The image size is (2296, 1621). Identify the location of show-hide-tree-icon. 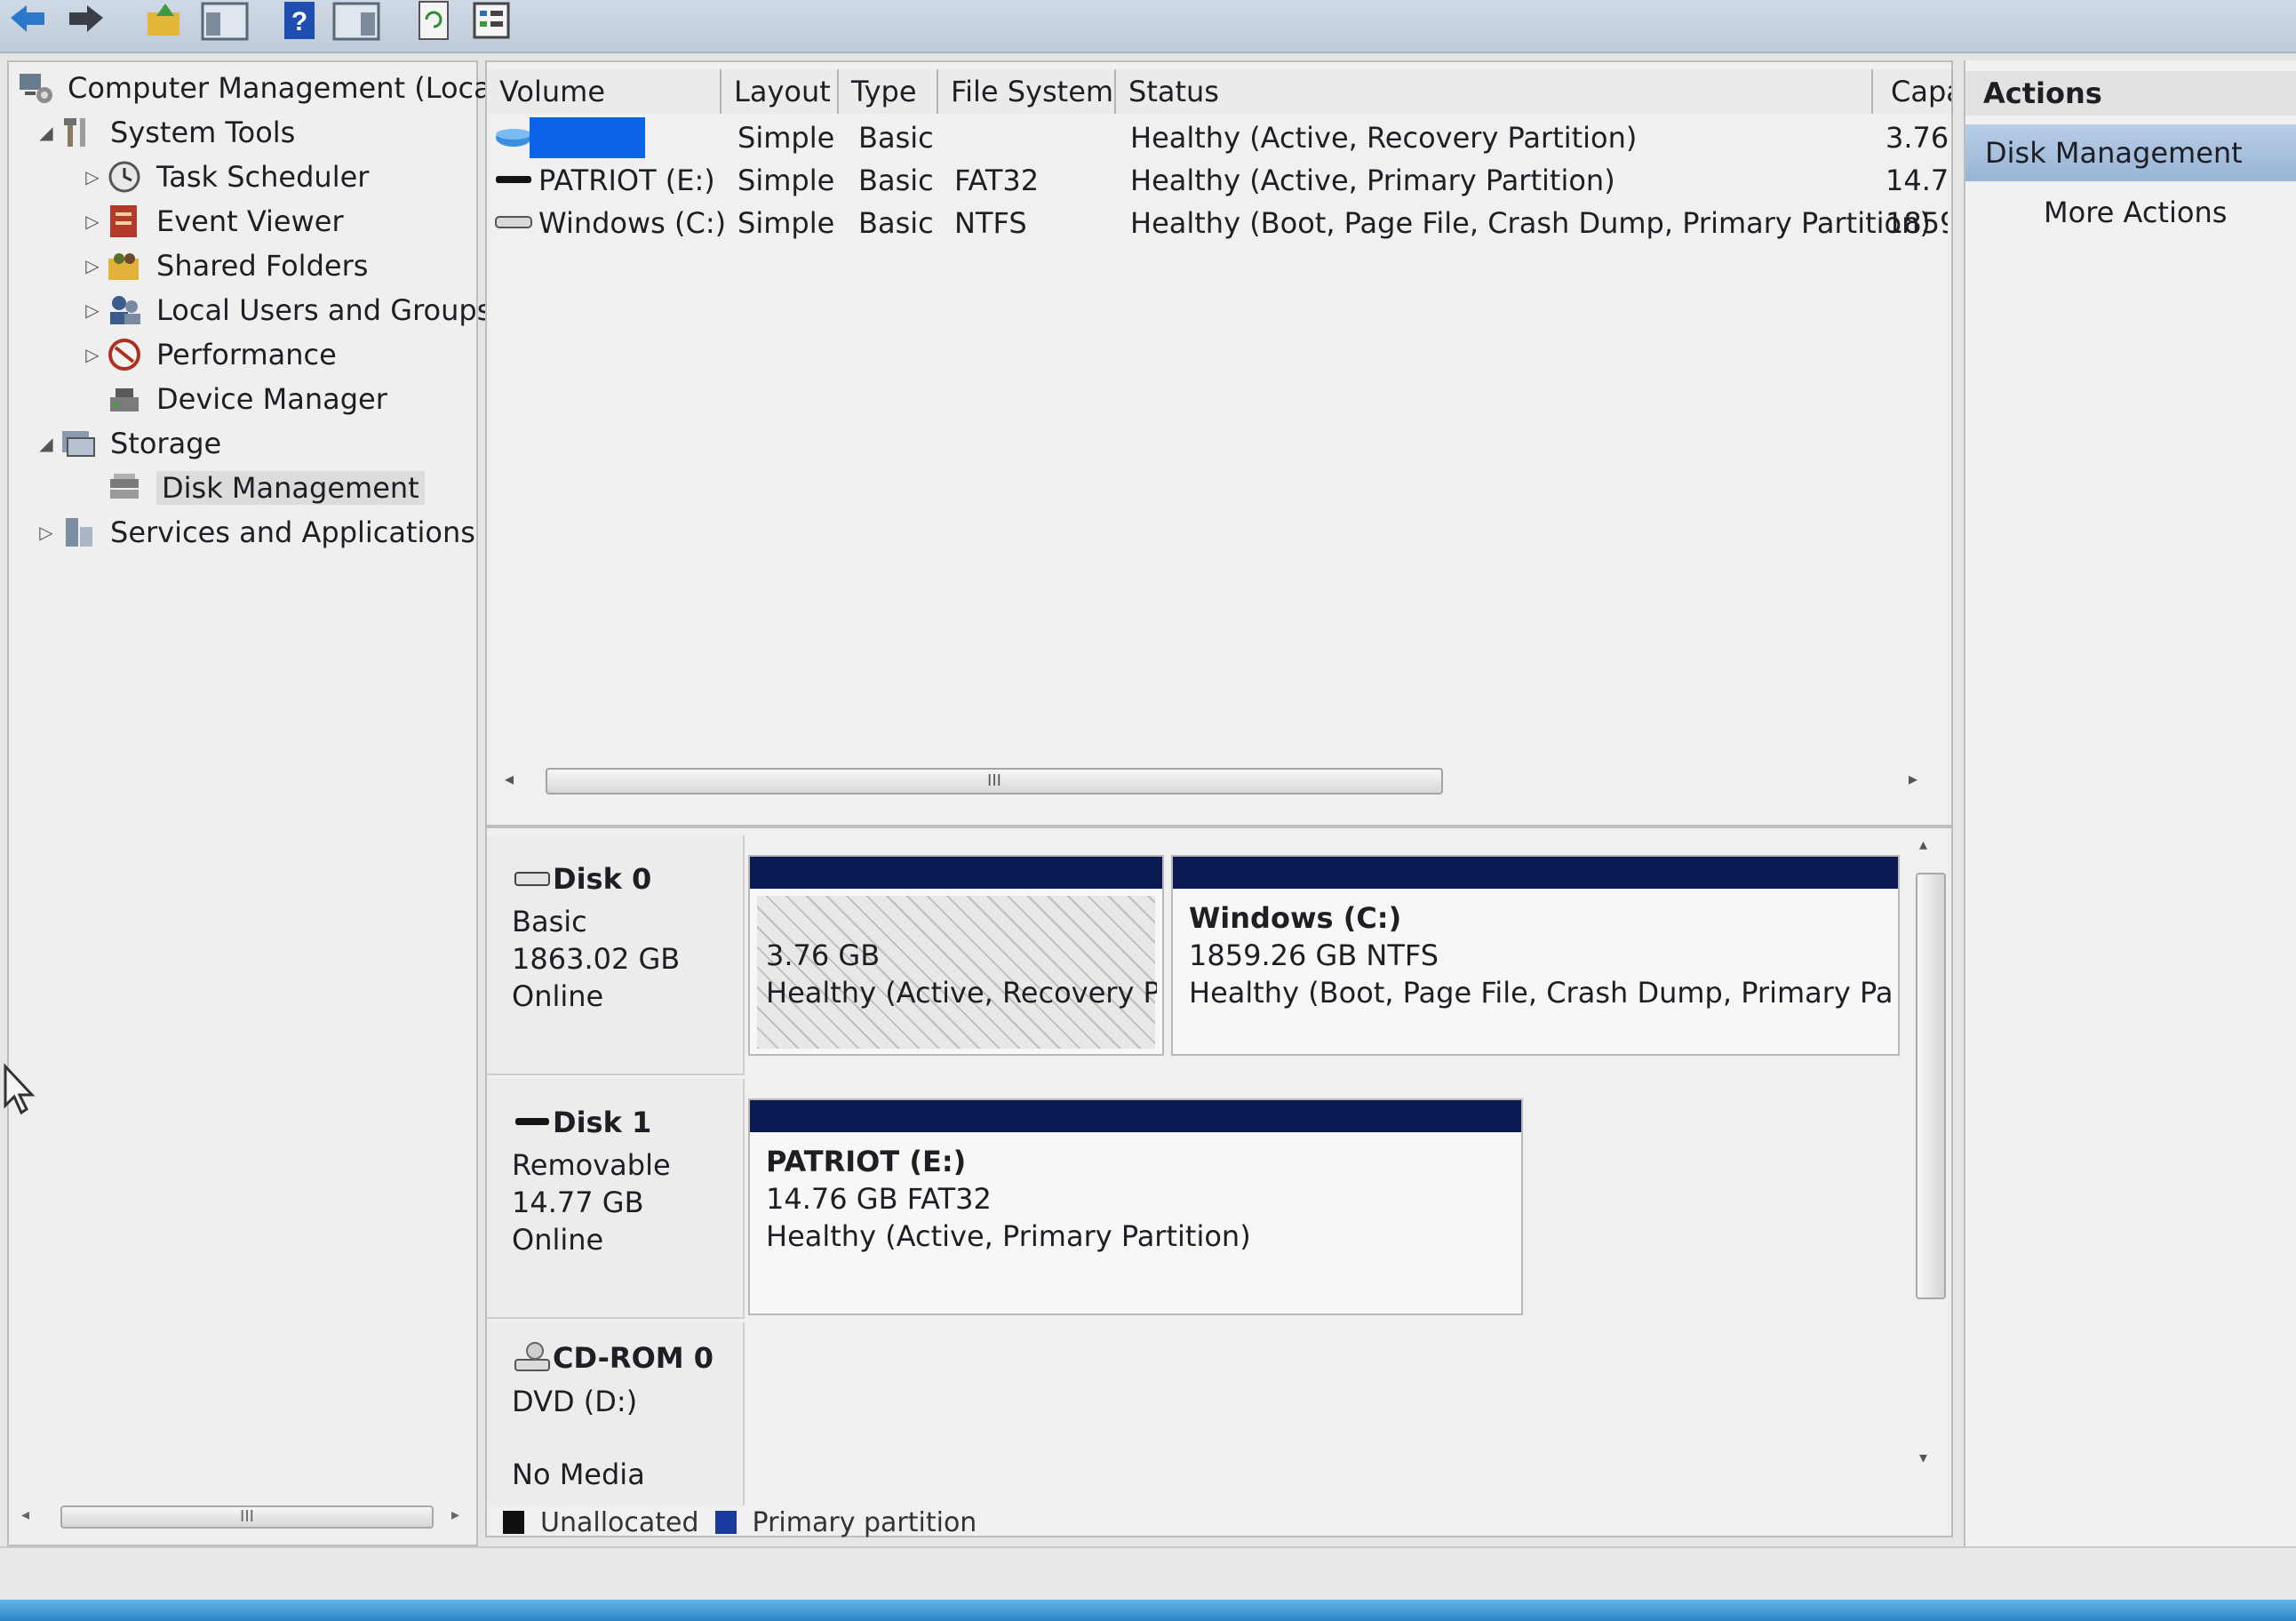
(225, 20).